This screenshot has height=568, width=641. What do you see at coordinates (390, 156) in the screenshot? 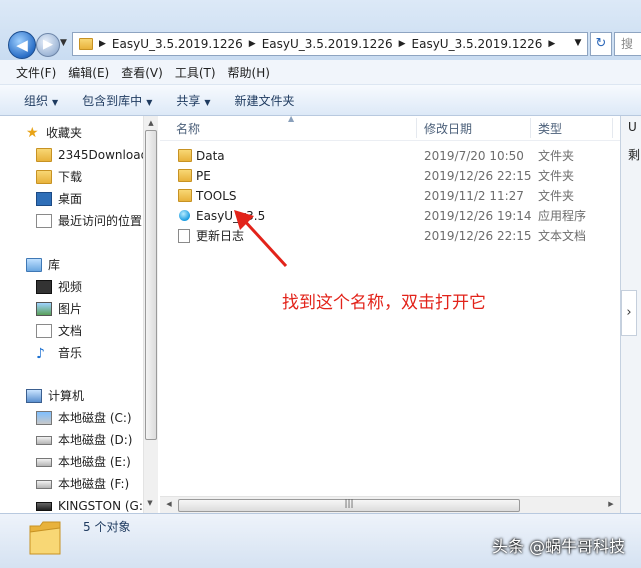
I see `table-row: Data 2019/7/20 10:50 文件夹` at bounding box center [390, 156].